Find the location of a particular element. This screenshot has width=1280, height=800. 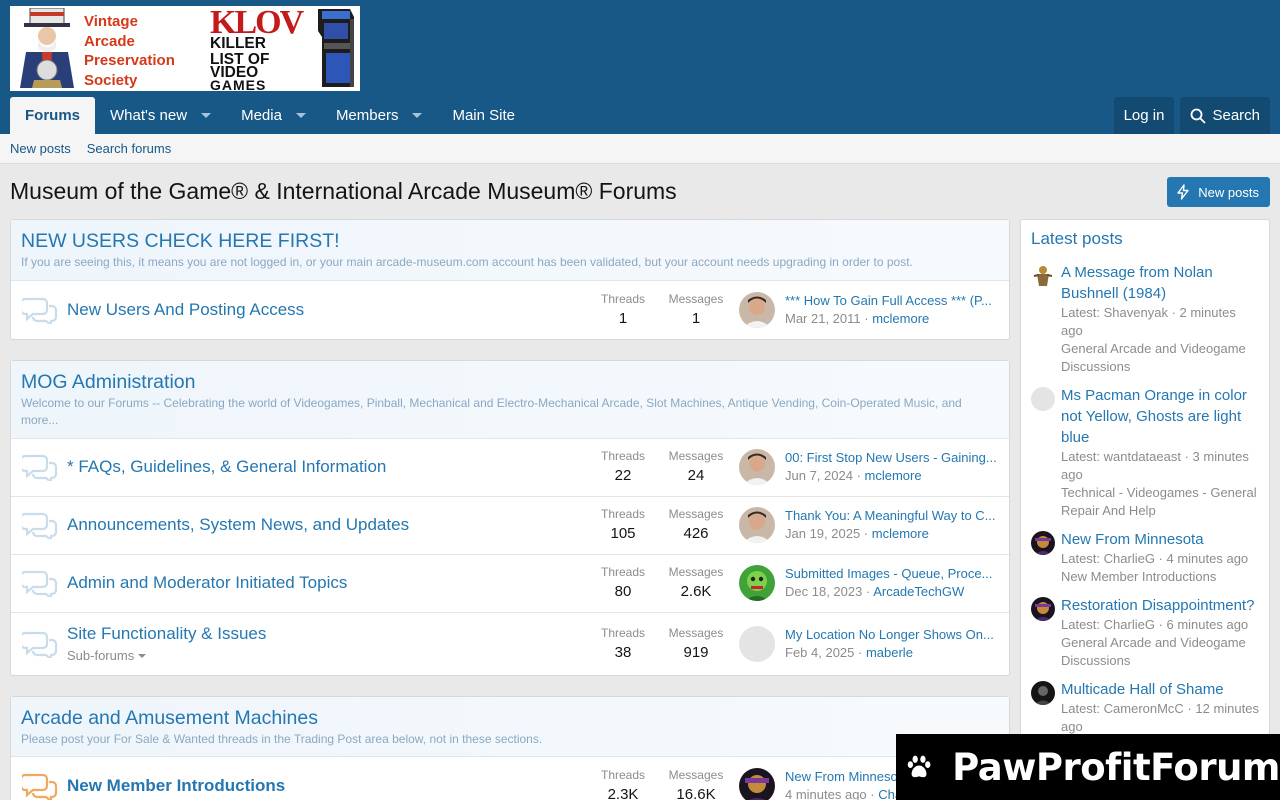

latest-post-title: New From Minnesota is located at coordinates (1161, 539).